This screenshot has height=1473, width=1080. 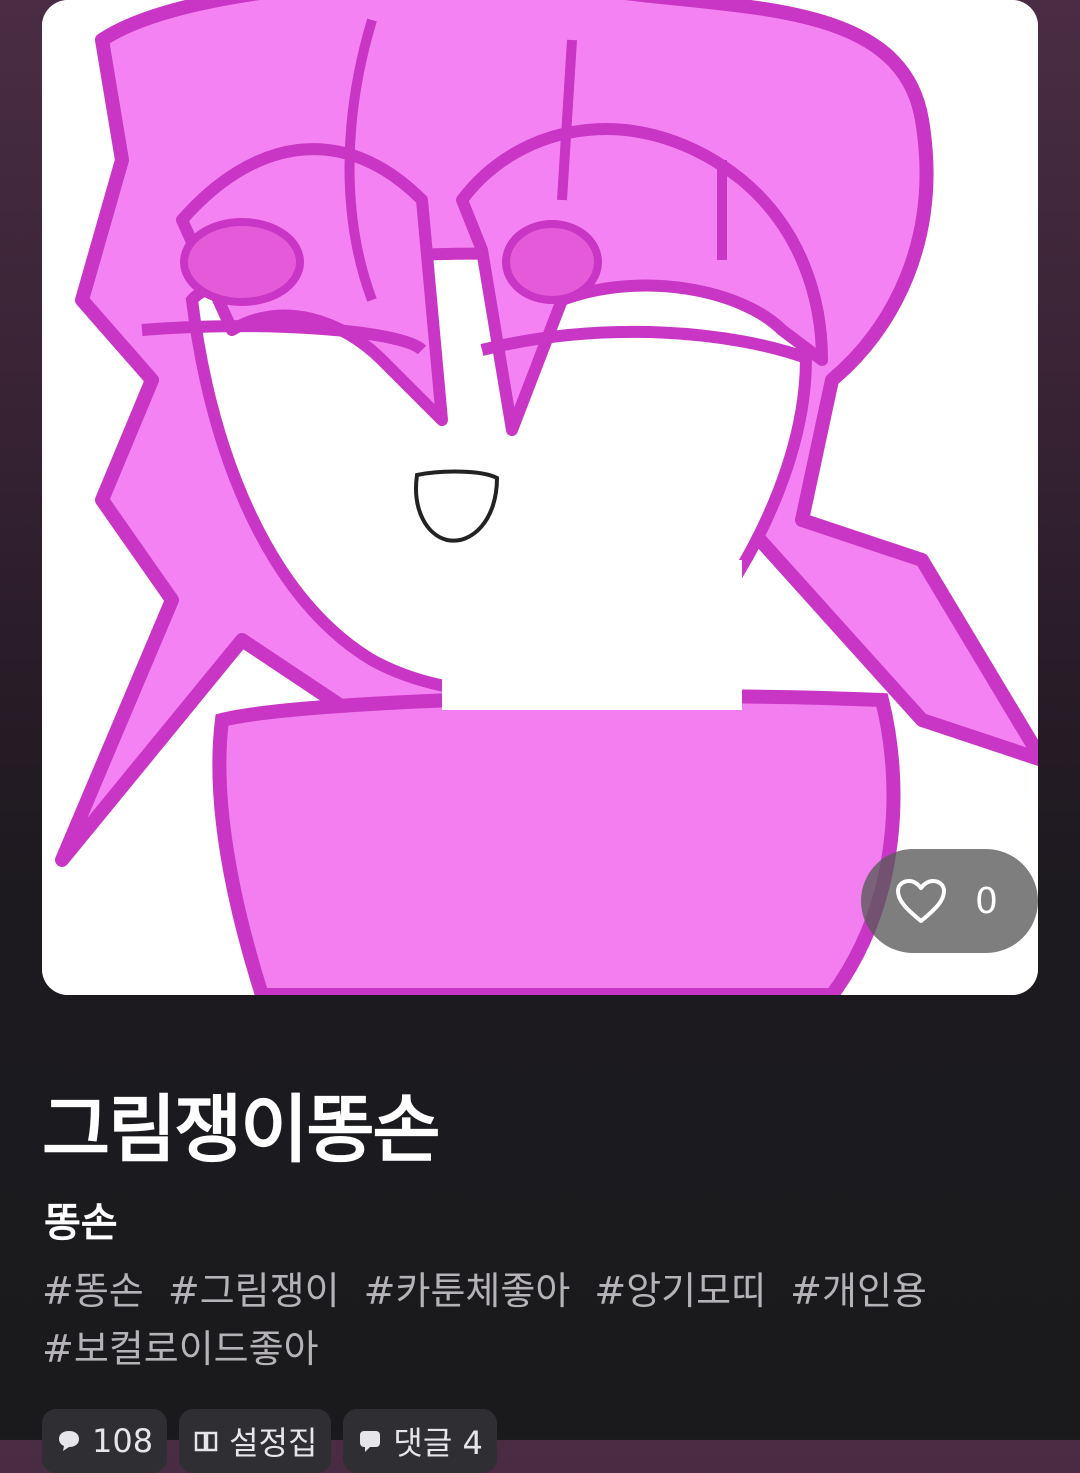 What do you see at coordinates (241, 1130) in the screenshot?
I see `character-title: 그림쟁이똥손` at bounding box center [241, 1130].